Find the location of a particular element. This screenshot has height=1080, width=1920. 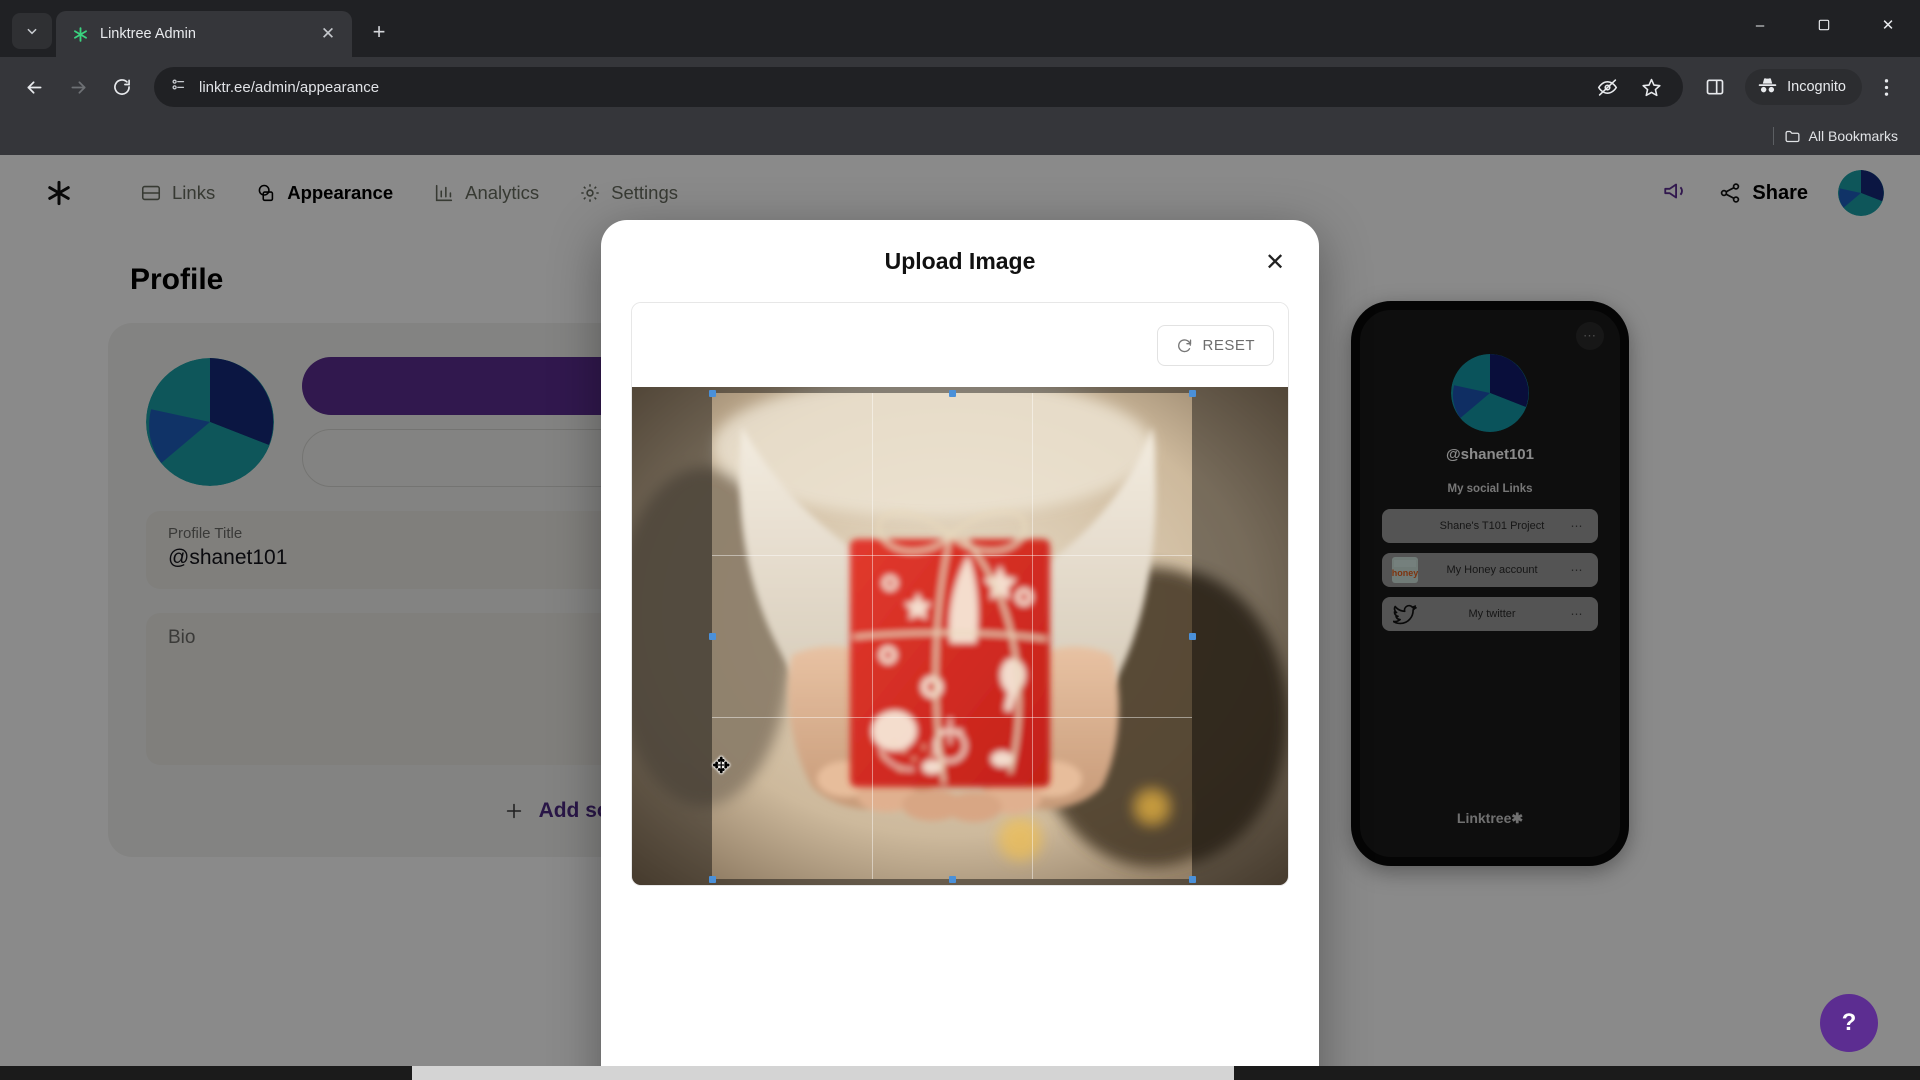

linktree-asterisk-icon is located at coordinates (80, 34).